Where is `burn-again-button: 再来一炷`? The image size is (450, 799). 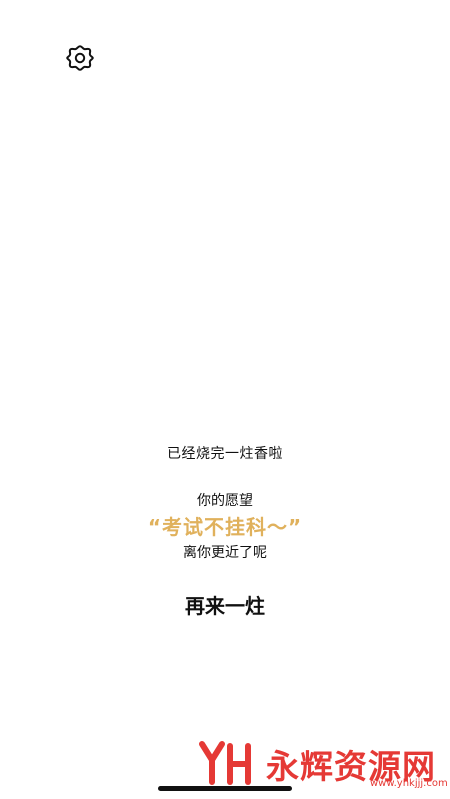 burn-again-button: 再来一炷 is located at coordinates (225, 606).